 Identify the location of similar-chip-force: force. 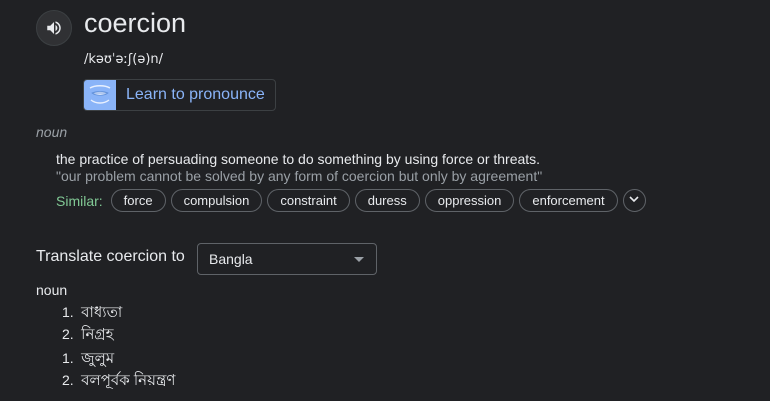
(138, 200).